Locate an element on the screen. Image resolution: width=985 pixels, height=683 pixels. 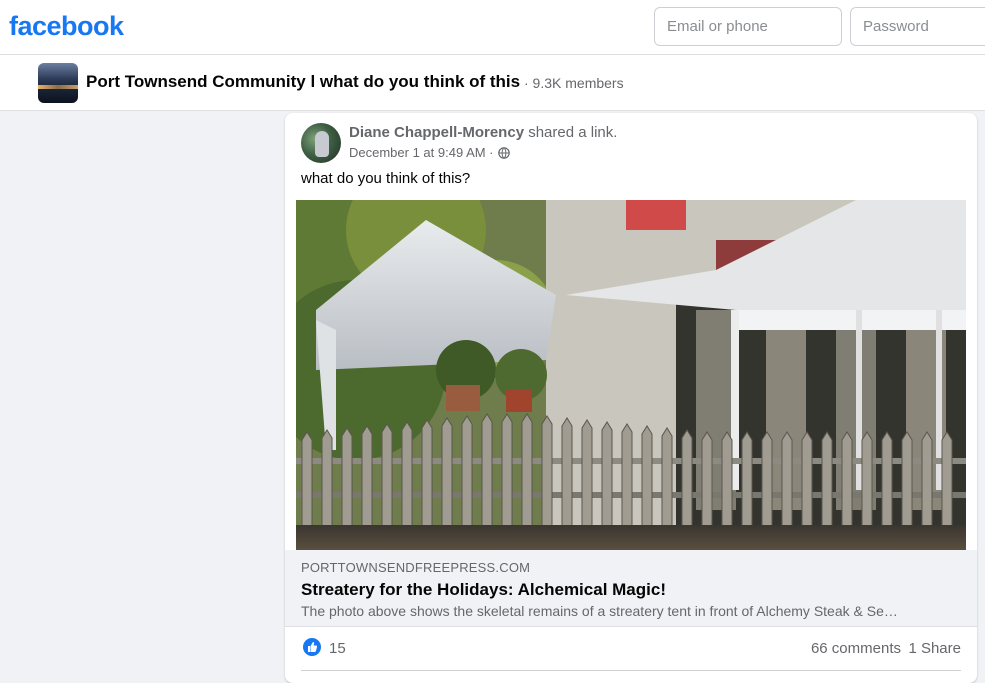
shares-count: 1 Share is located at coordinates (934, 648).